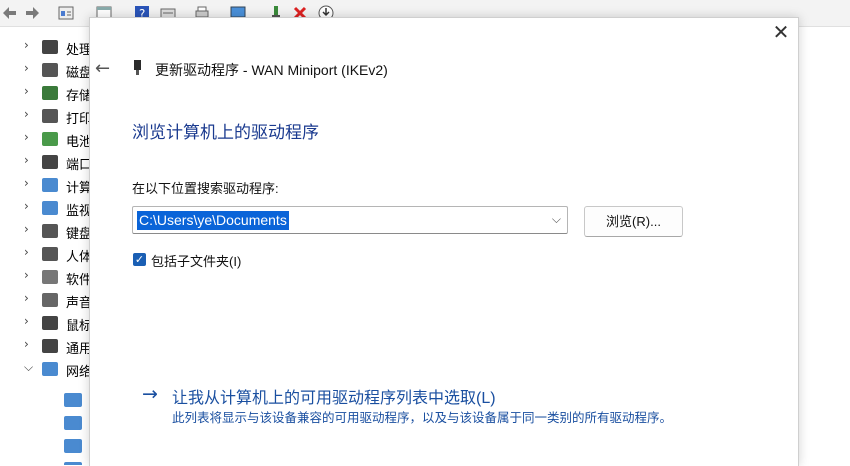  I want to click on disk-drive-icon, so click(50, 70).